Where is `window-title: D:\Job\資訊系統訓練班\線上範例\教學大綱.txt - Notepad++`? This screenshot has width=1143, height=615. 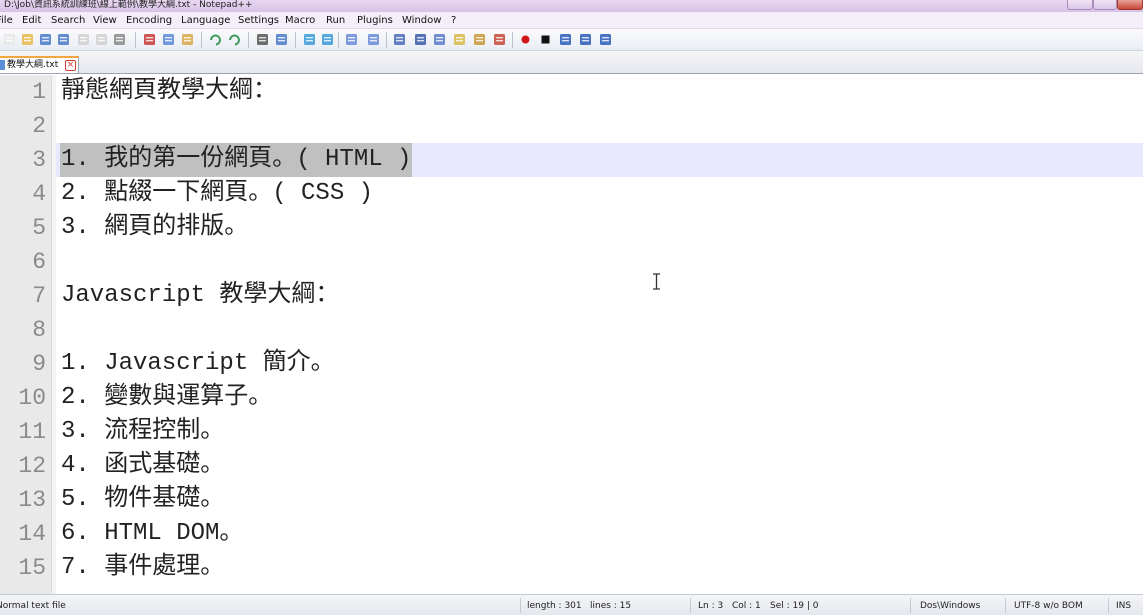 window-title: D:\Job\資訊系統訓練班\線上範例\教學大綱.txt - Notepad++ is located at coordinates (128, 5).